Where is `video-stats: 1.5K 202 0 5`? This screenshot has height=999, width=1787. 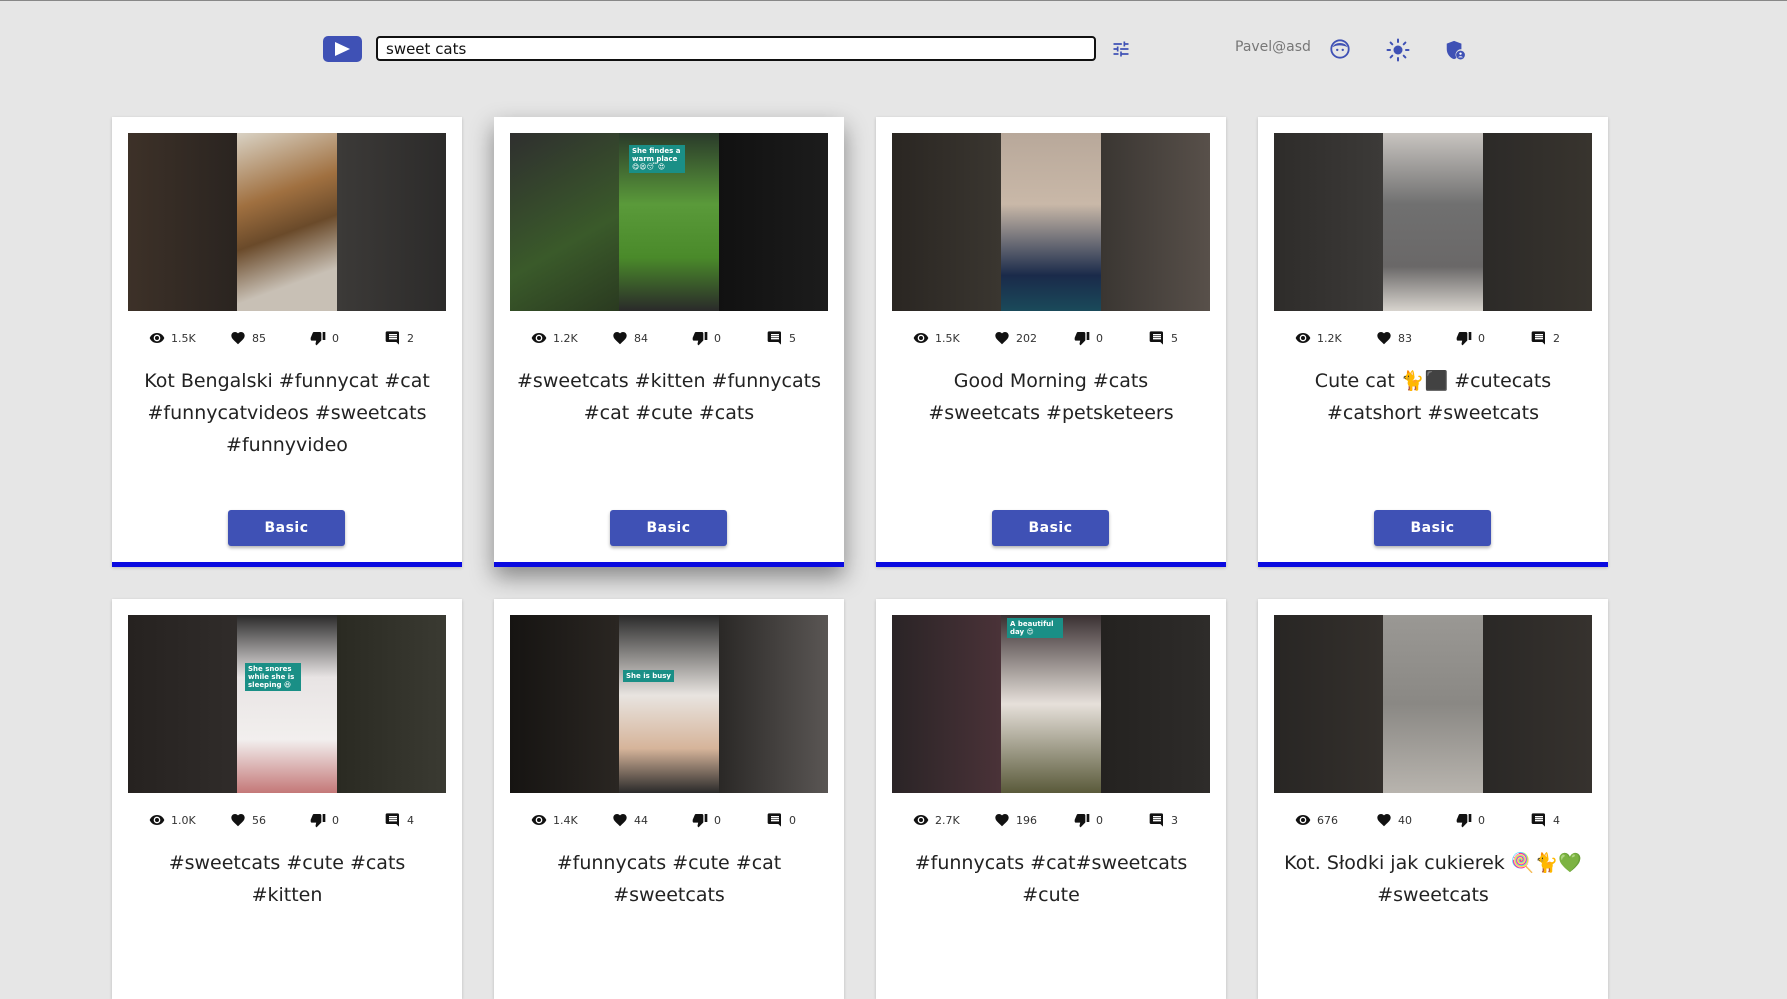 video-stats: 1.5K 202 0 5 is located at coordinates (1051, 338).